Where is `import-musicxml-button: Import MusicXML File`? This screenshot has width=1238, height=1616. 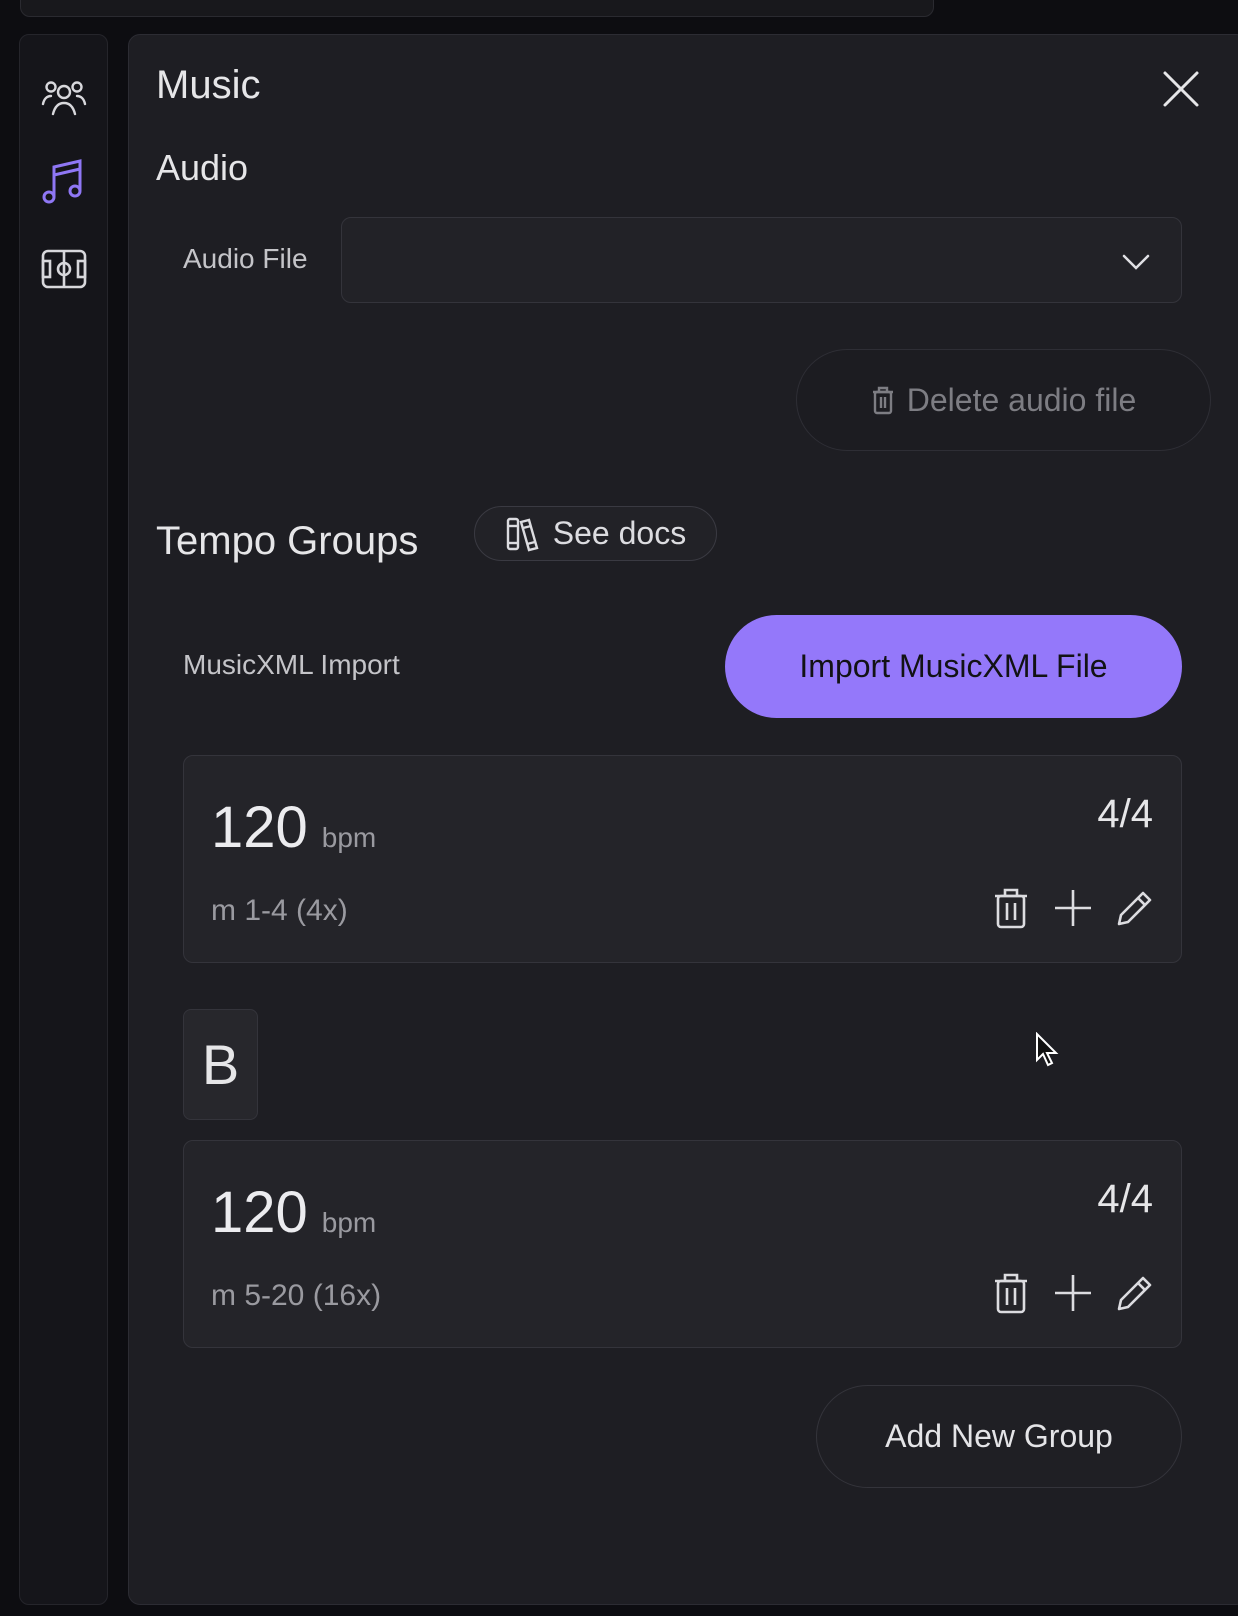
import-musicxml-button: Import MusicXML File is located at coordinates (953, 666).